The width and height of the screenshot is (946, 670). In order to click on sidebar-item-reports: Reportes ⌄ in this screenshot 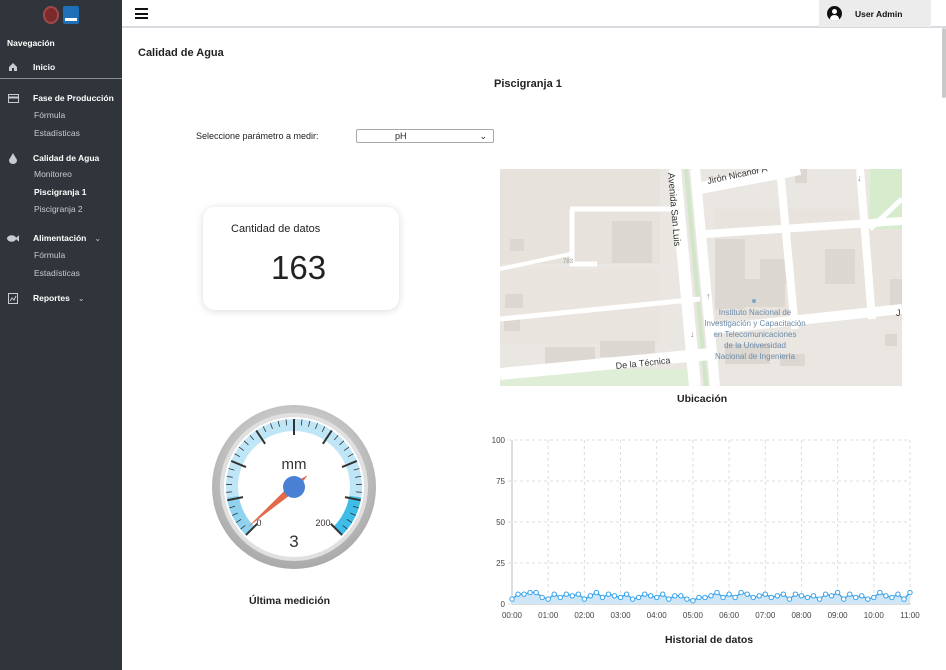, I will do `click(61, 298)`.